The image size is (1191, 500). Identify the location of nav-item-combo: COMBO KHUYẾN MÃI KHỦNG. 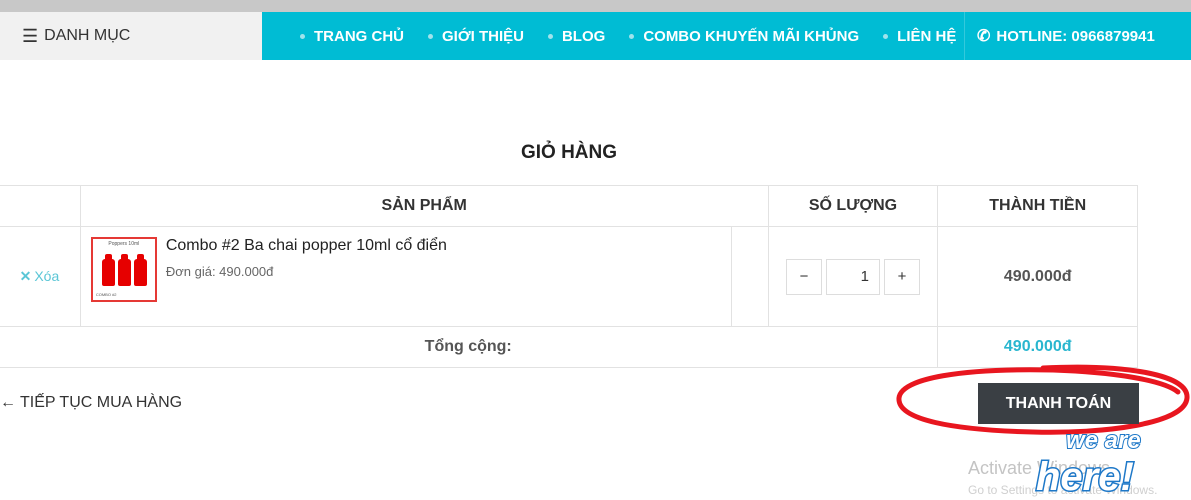
(744, 36).